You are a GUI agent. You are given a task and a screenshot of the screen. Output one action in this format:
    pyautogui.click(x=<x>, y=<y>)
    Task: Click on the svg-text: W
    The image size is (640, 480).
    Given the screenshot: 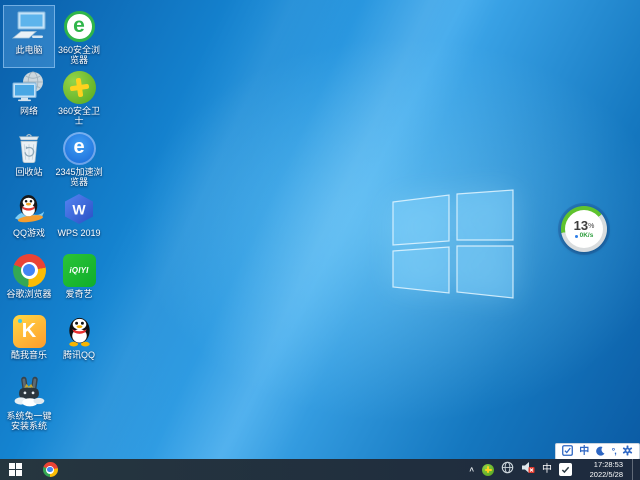 What is the action you would take?
    pyautogui.click(x=79, y=210)
    